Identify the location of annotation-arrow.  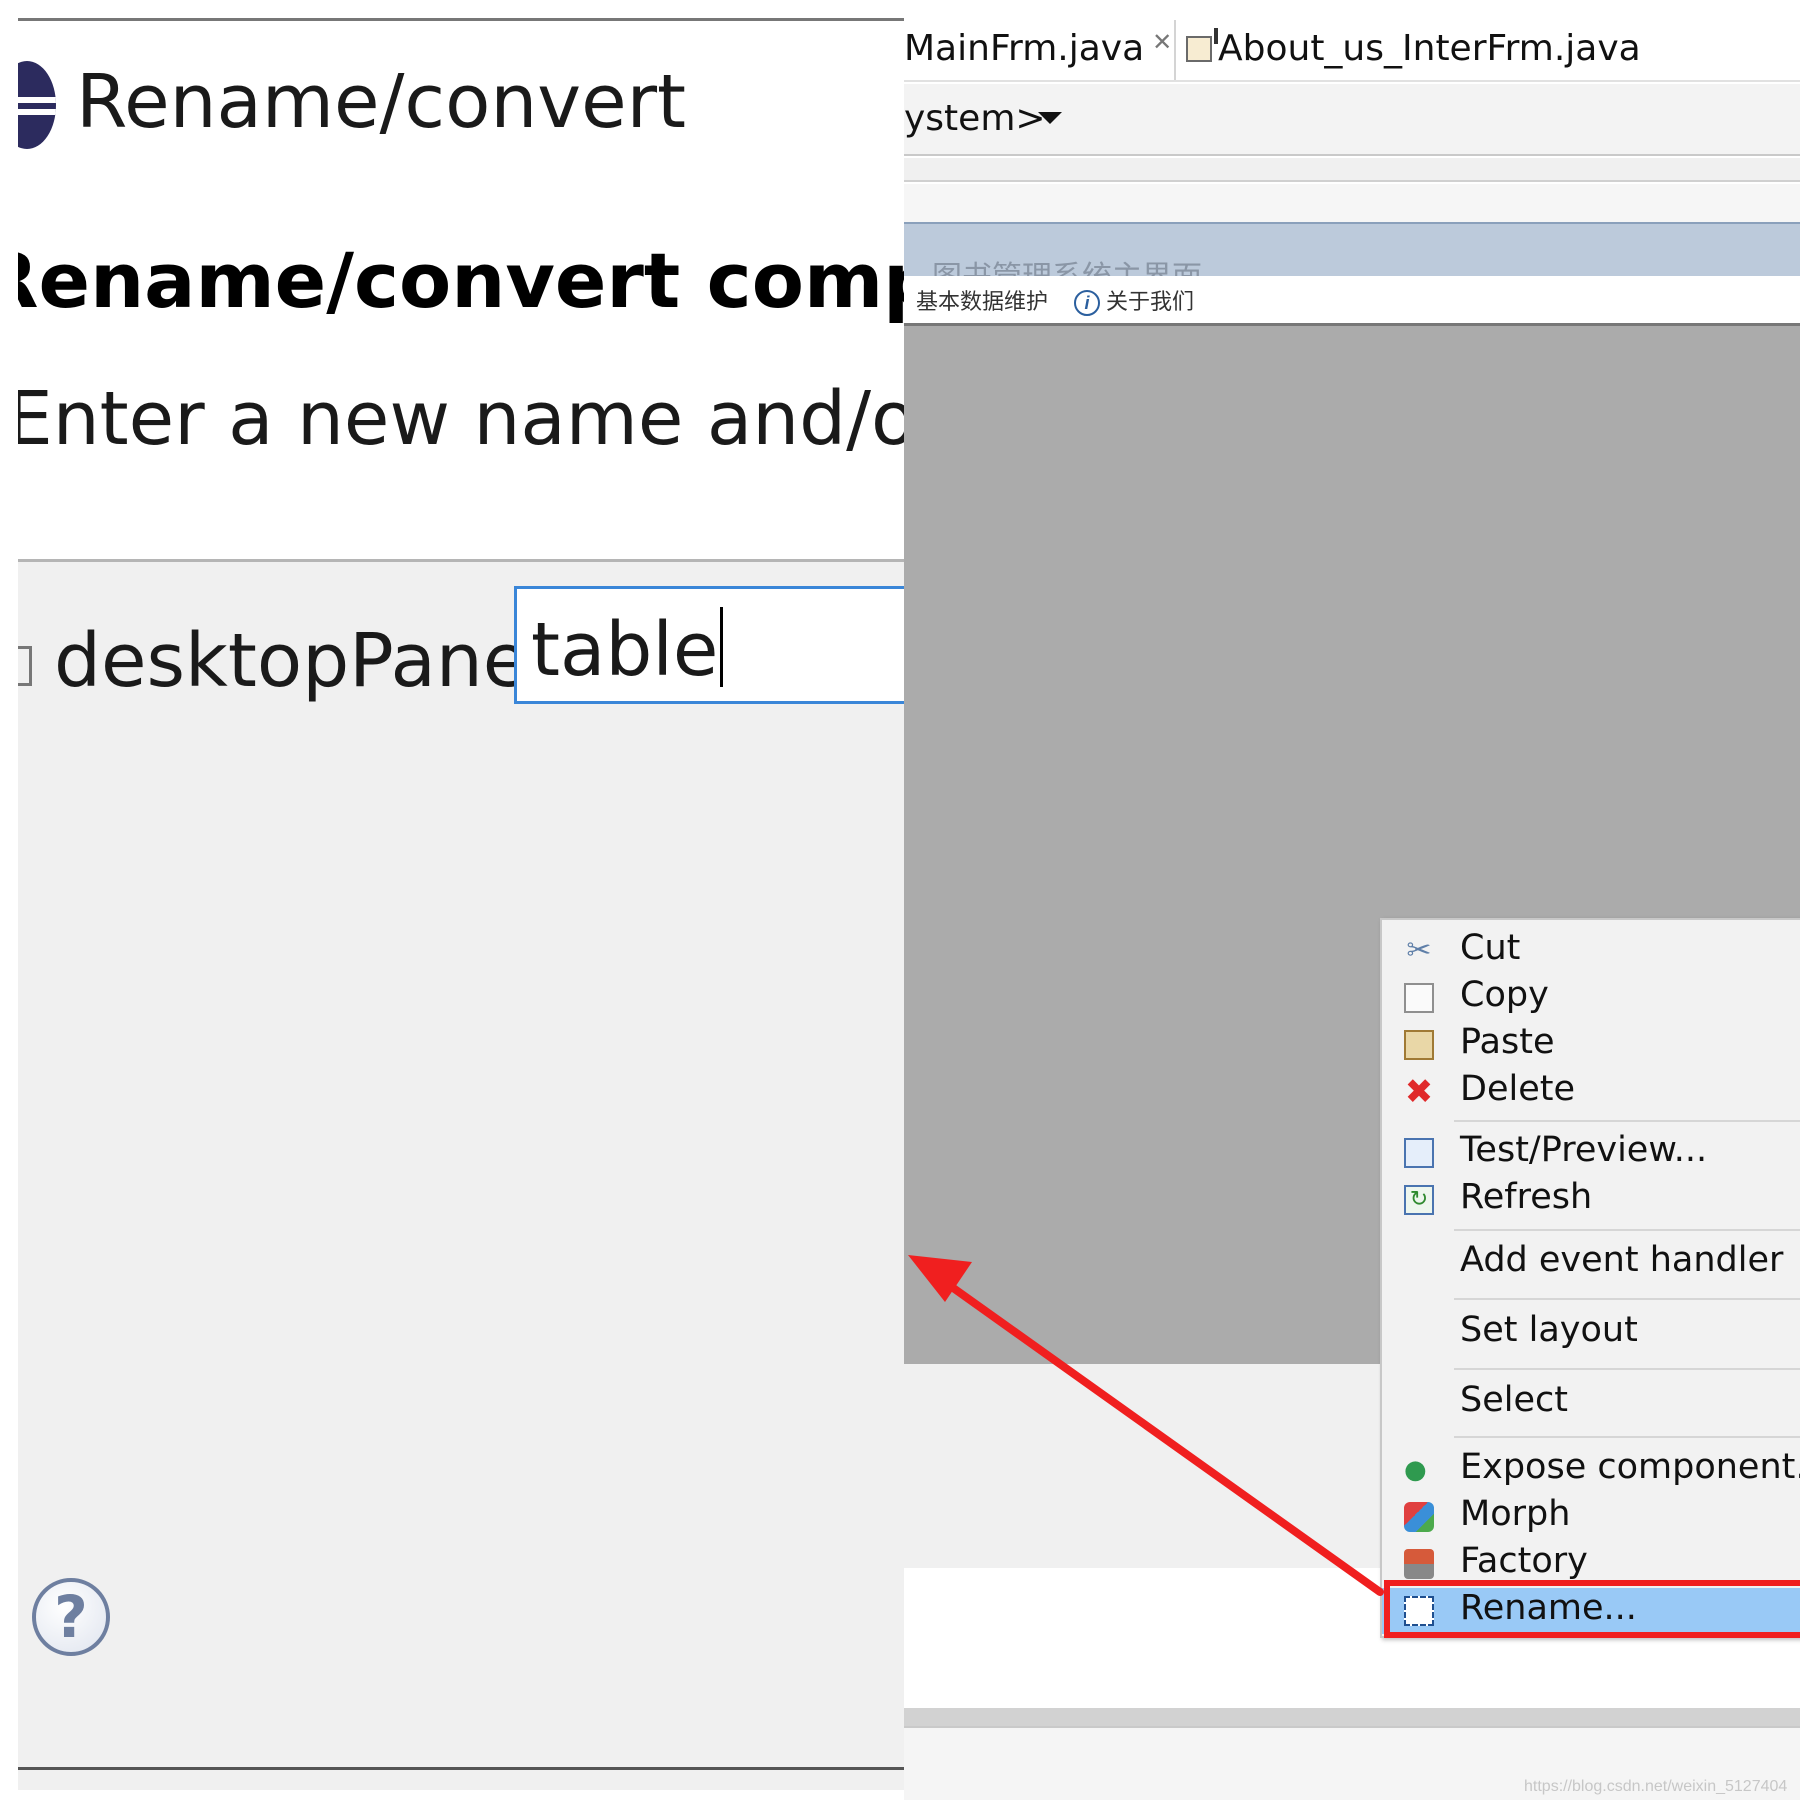
(1146, 1425).